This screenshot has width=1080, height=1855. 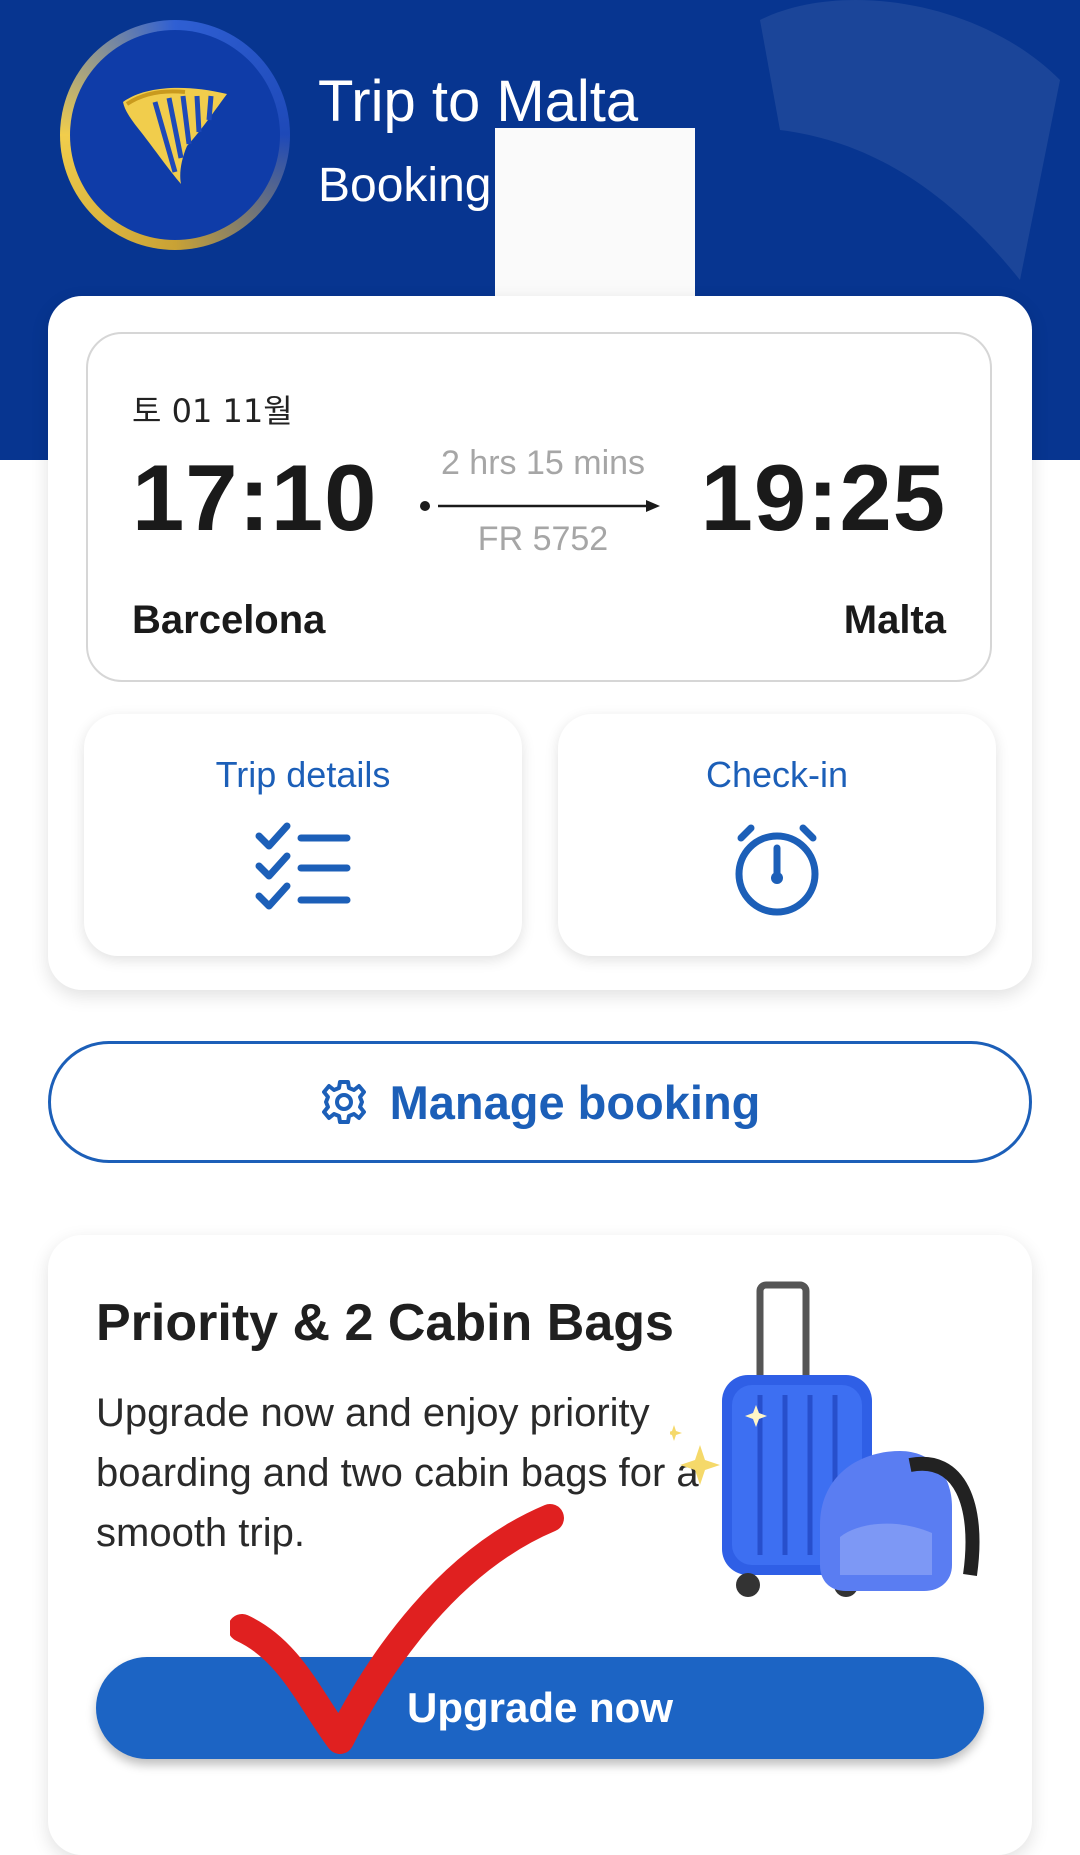 What do you see at coordinates (175, 135) in the screenshot?
I see `ryanair-harp-icon` at bounding box center [175, 135].